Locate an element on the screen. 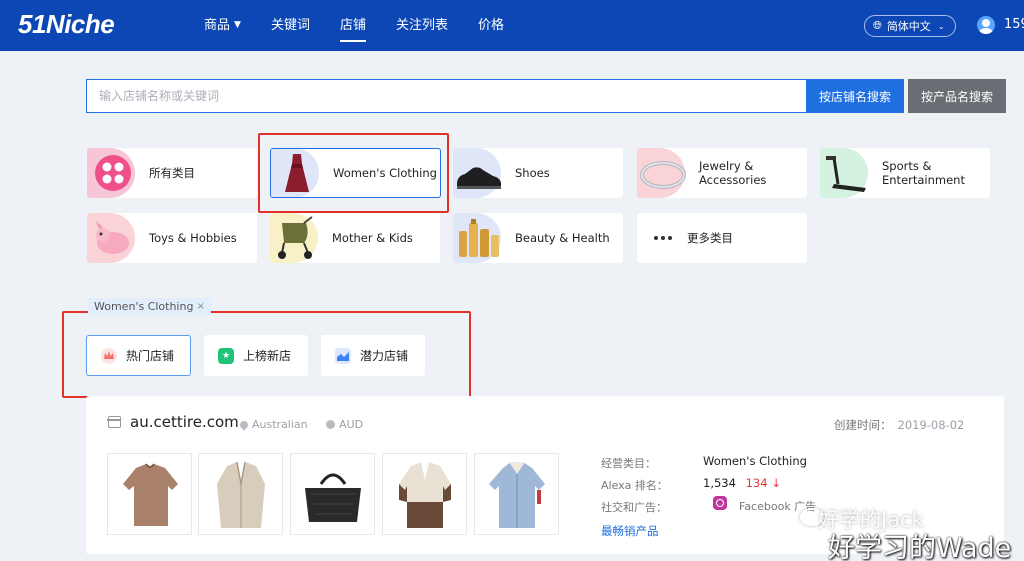 Image resolution: width=1024 pixels, height=561 pixels. tab-potential-stores: 潜力店铺 is located at coordinates (373, 355).